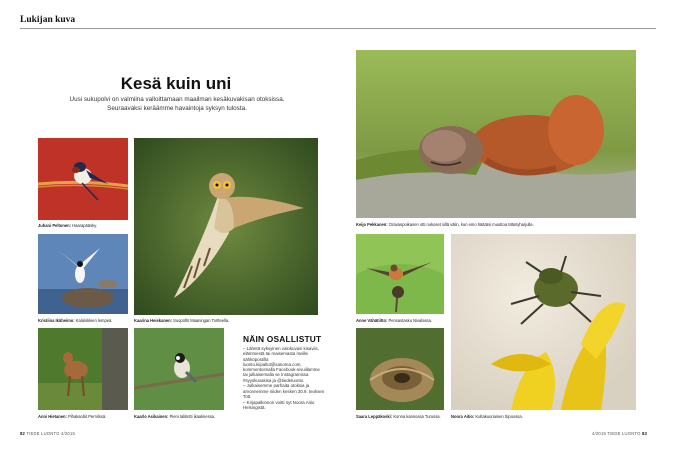 The height and width of the screenshot is (450, 674). Describe the element at coordinates (176, 83) in the screenshot. I see `page-headline: Kesä kuin uni` at that location.